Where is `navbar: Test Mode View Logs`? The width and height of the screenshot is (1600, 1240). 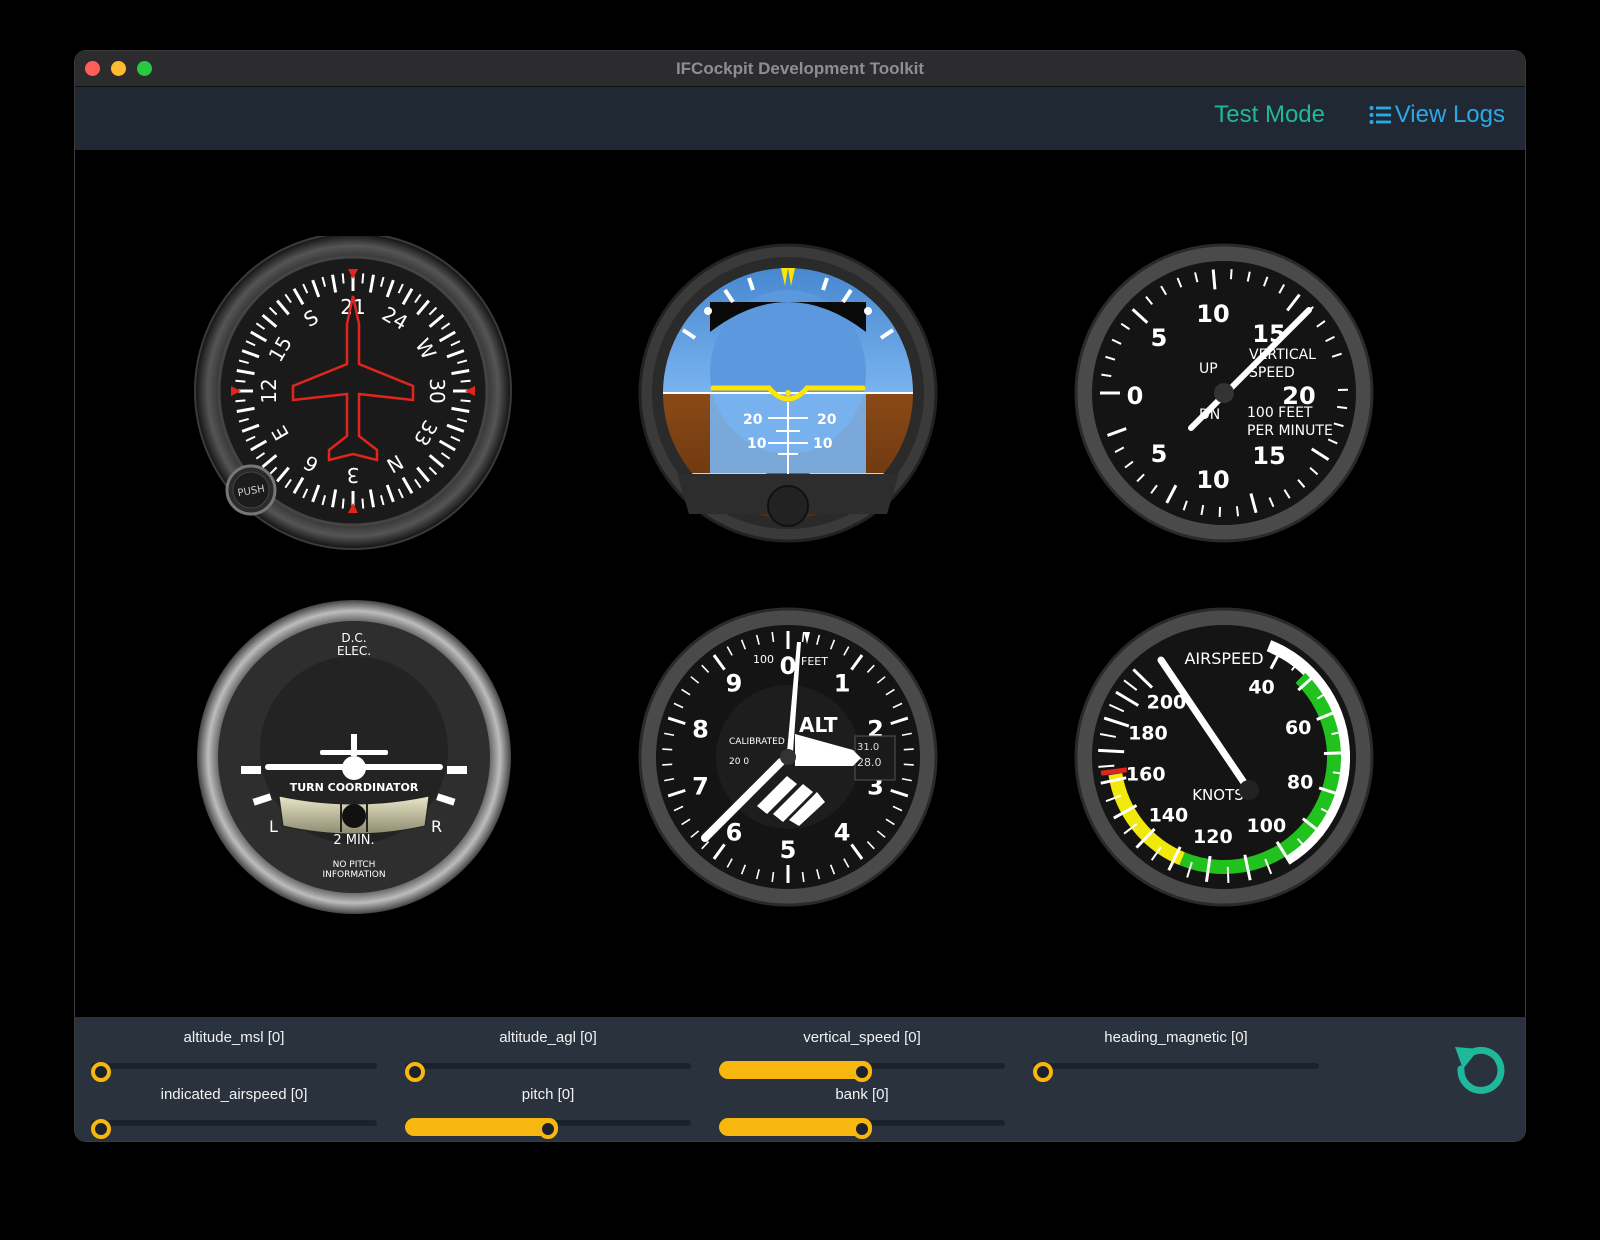 navbar: Test Mode View Logs is located at coordinates (800, 118).